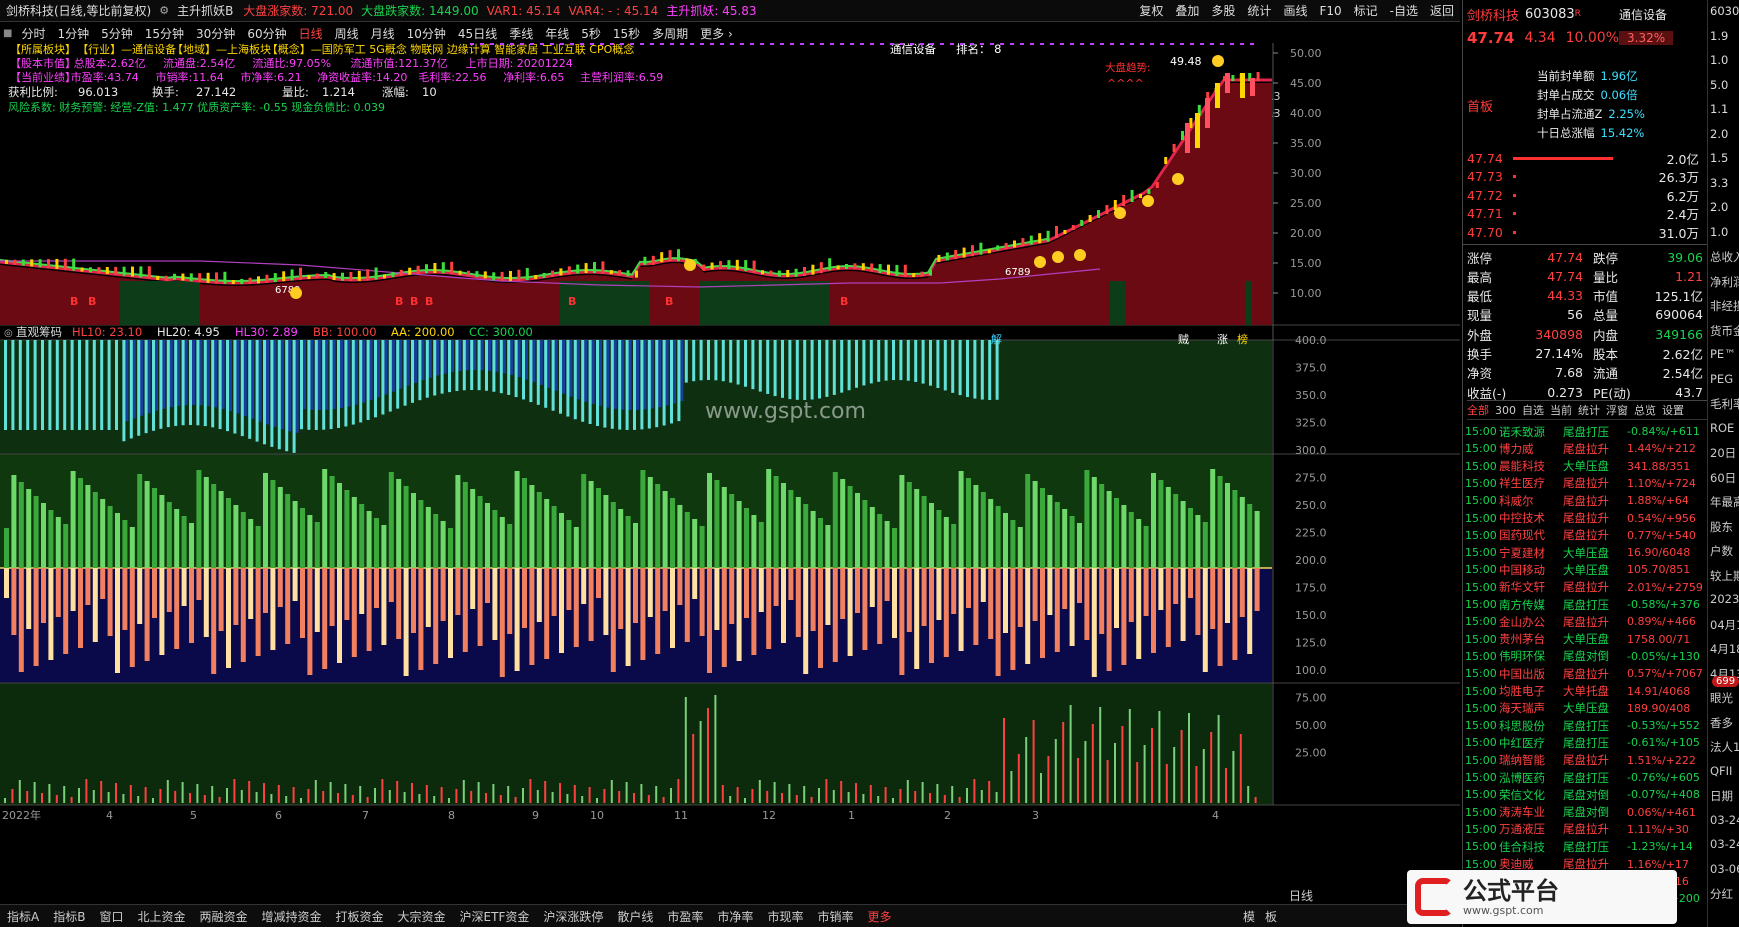 Image resolution: width=1739 pixels, height=927 pixels. Describe the element at coordinates (1505, 410) in the screenshot. I see `wl-tab-1: 300` at that location.